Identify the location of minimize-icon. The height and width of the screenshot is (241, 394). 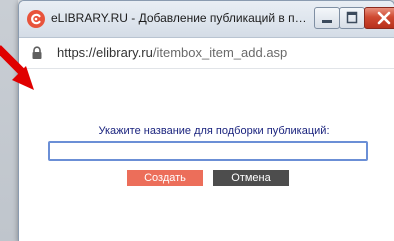
(327, 21).